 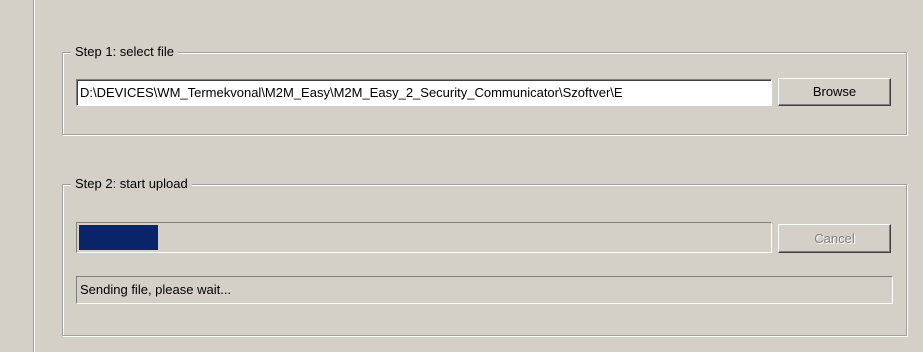 What do you see at coordinates (34, 176) in the screenshot?
I see `panel-divider-highlight` at bounding box center [34, 176].